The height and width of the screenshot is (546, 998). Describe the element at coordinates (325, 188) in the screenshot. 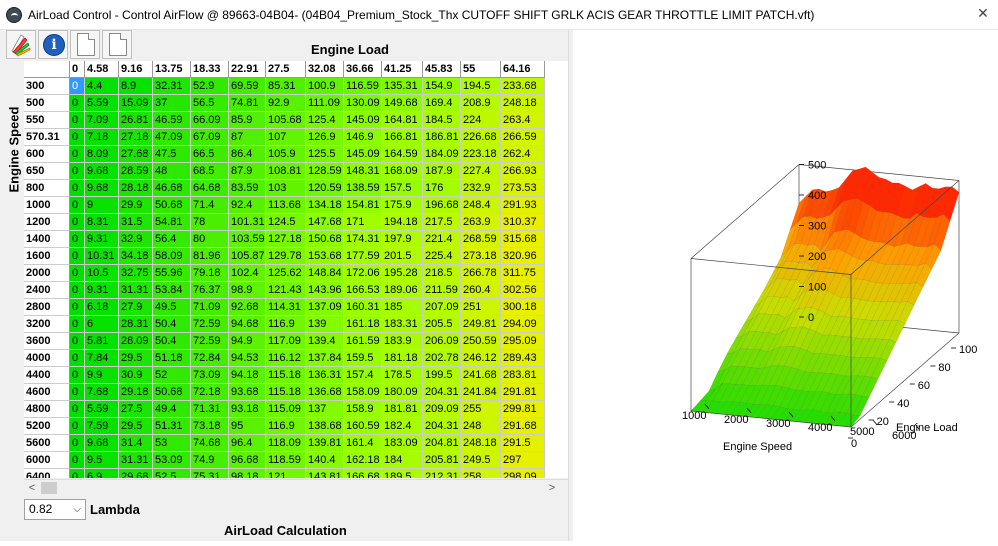

I see `table-cell: 120.59` at that location.